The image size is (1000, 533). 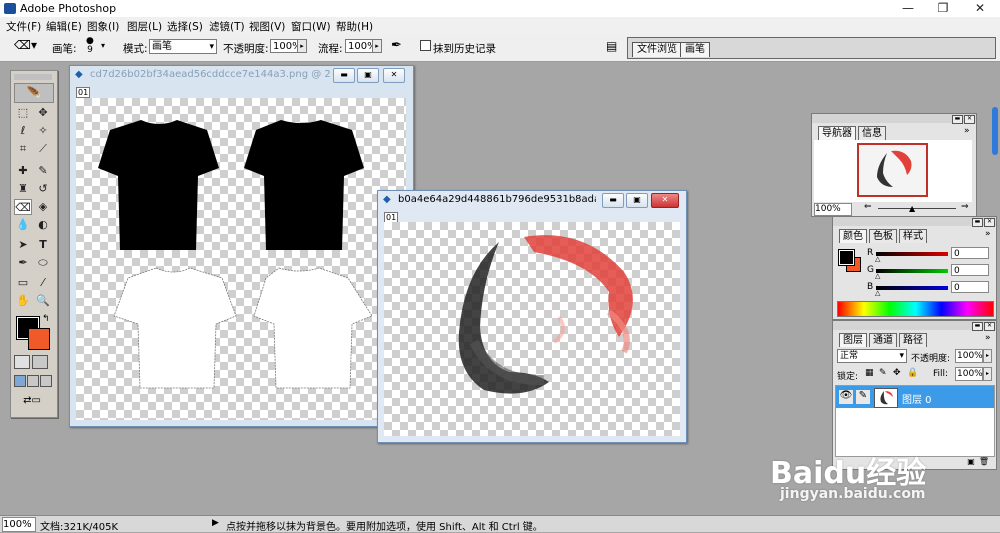 I want to click on new-layer-icon: ▣, so click(x=973, y=461).